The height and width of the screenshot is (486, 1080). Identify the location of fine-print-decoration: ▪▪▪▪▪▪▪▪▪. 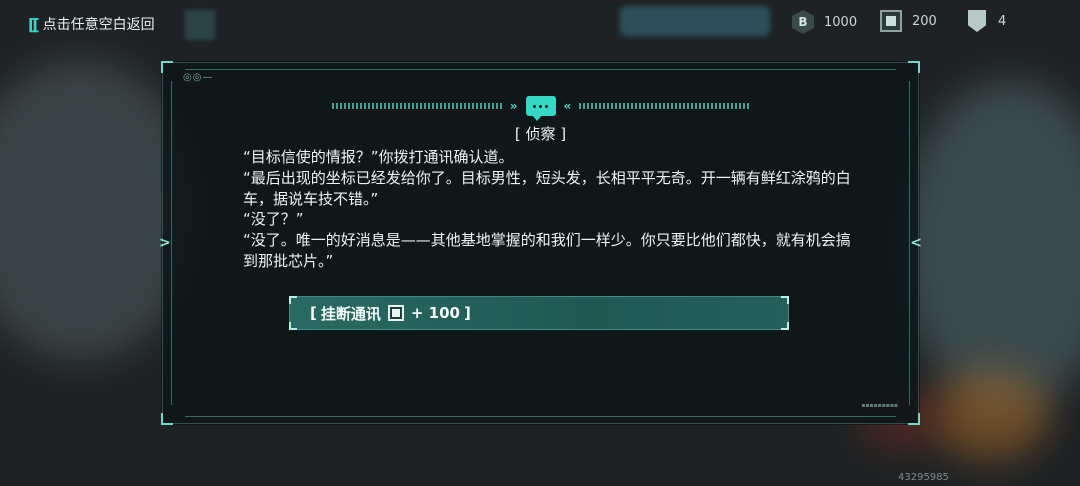
(879, 405).